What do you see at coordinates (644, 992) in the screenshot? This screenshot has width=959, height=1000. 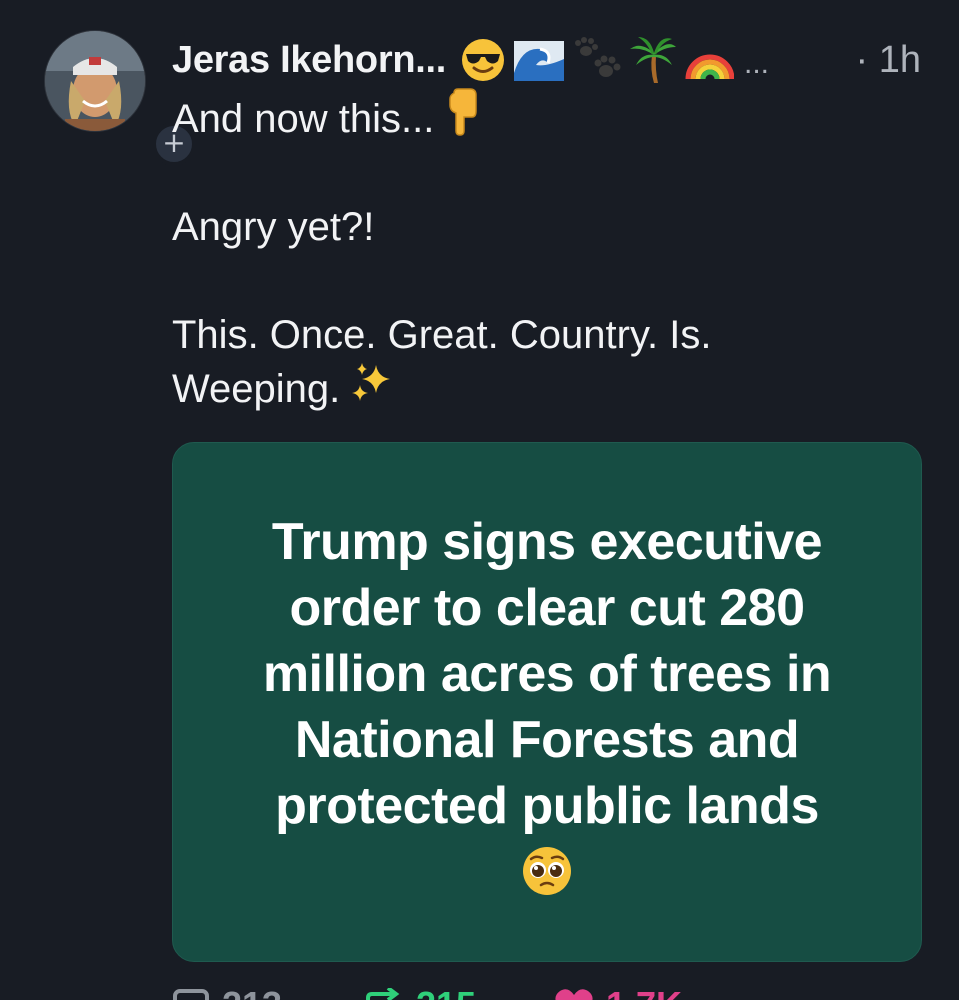 I see `like-count: 1.7K` at bounding box center [644, 992].